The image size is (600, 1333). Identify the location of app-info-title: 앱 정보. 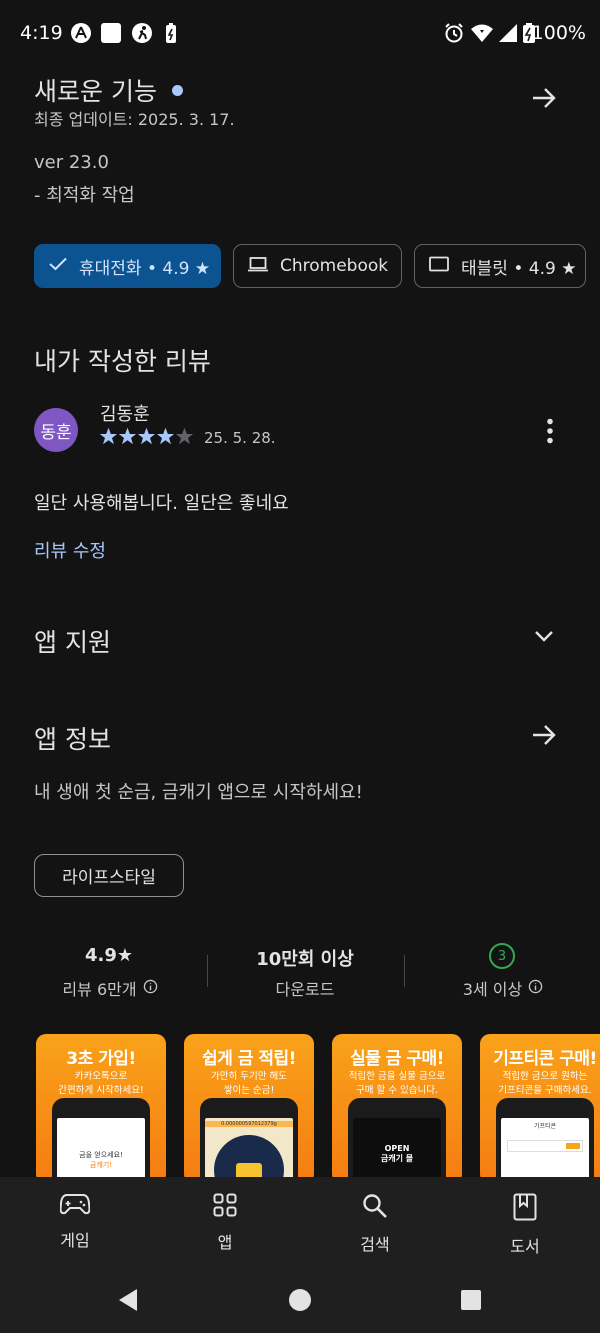
(72, 738).